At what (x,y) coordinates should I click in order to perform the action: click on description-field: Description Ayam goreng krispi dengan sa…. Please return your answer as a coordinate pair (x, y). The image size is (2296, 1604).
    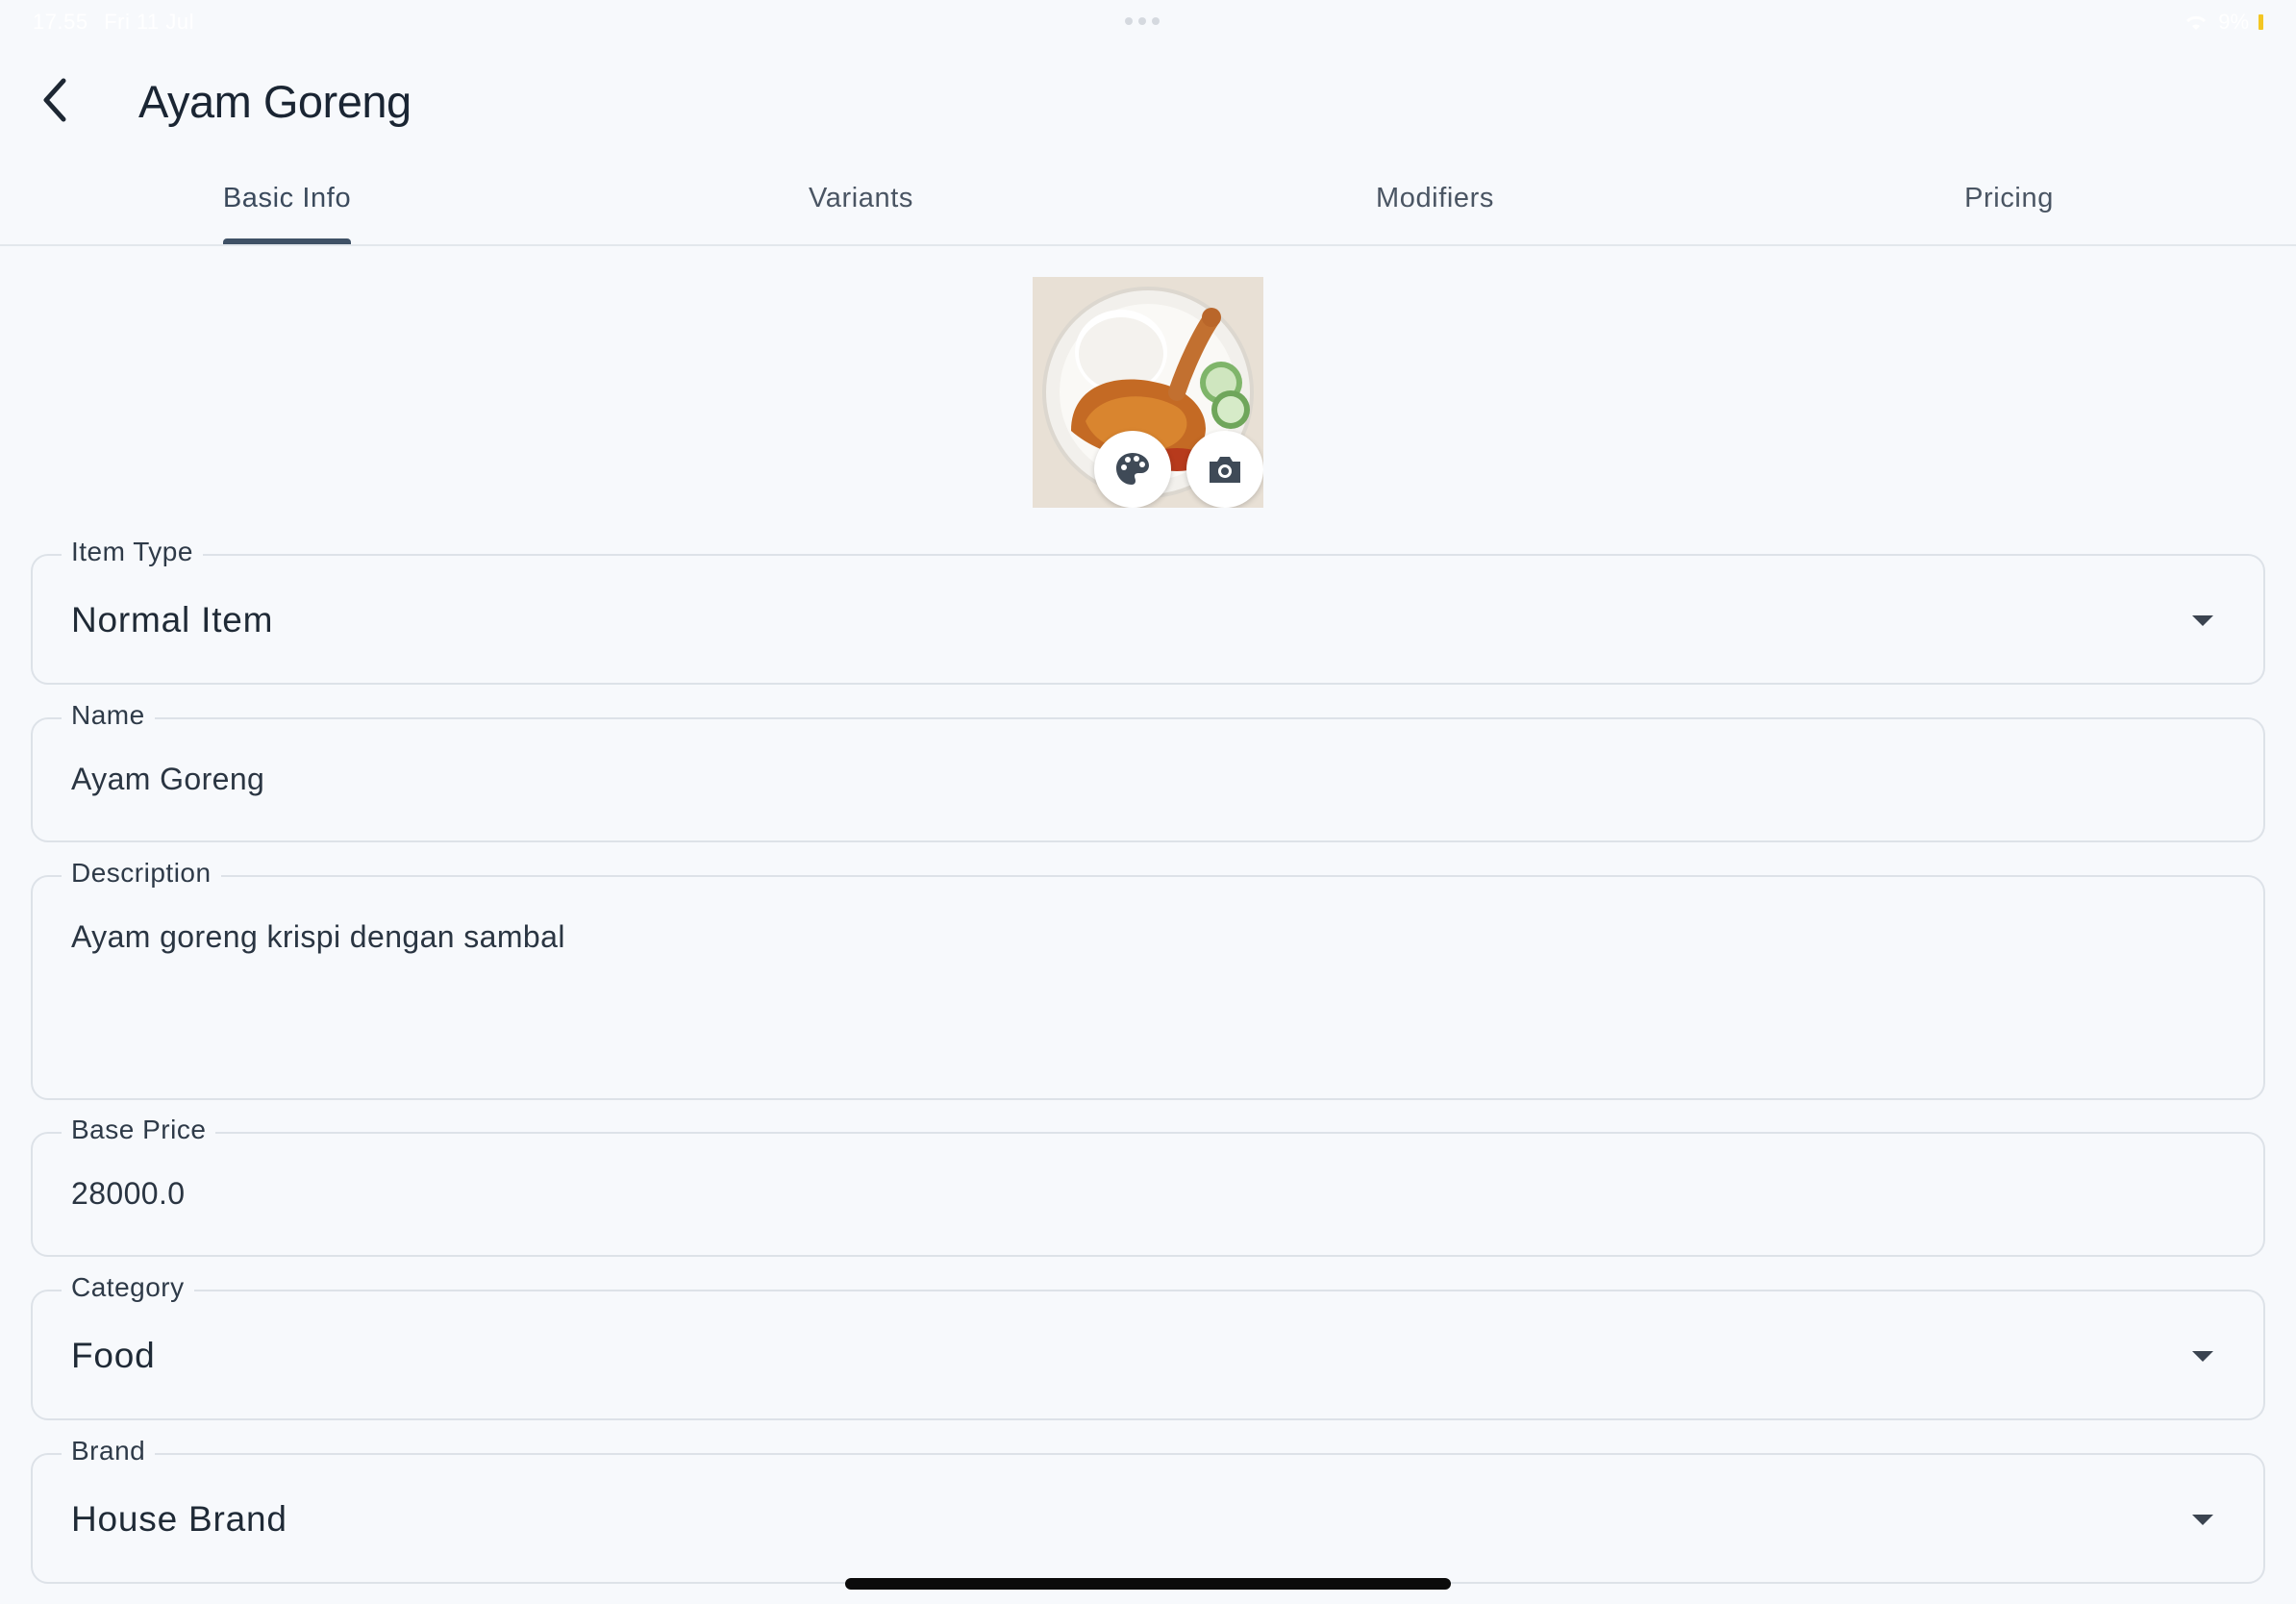
    Looking at the image, I should click on (1148, 979).